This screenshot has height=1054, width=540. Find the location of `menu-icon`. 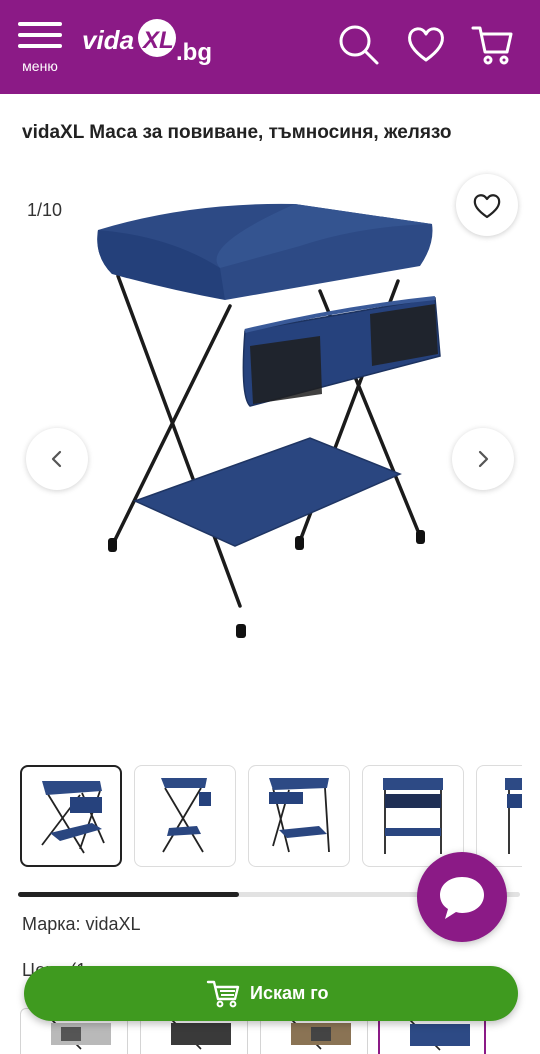

menu-icon is located at coordinates (40, 24).